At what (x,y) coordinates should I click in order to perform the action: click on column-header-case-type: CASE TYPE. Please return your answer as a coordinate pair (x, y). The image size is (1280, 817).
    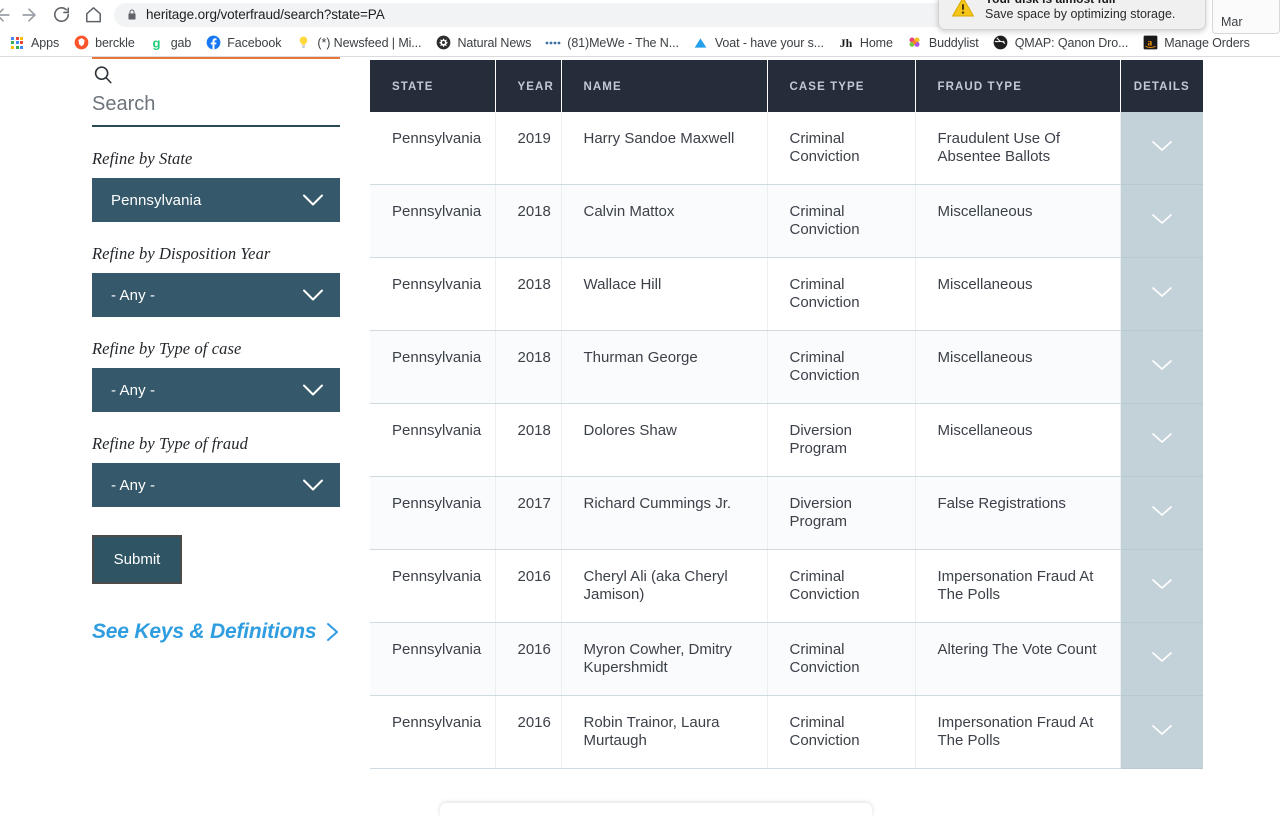
    Looking at the image, I should click on (841, 86).